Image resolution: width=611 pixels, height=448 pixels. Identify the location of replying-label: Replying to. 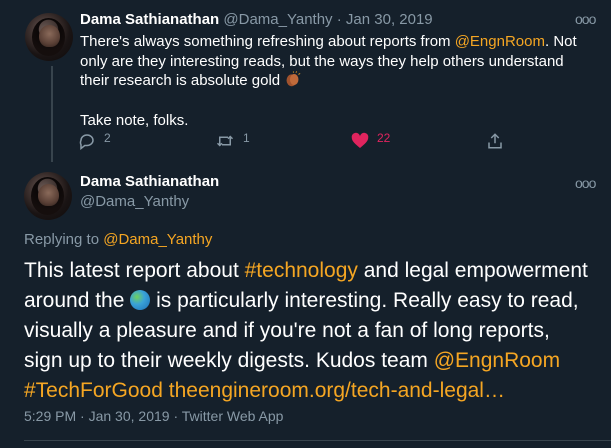
(64, 239).